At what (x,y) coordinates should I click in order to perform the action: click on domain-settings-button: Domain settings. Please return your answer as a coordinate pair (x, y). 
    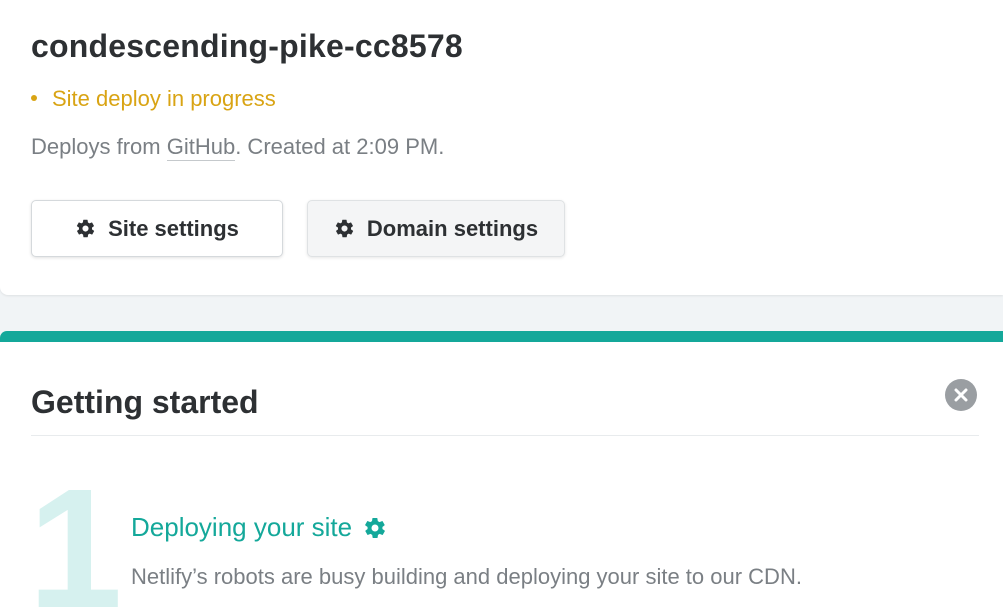
    Looking at the image, I should click on (436, 228).